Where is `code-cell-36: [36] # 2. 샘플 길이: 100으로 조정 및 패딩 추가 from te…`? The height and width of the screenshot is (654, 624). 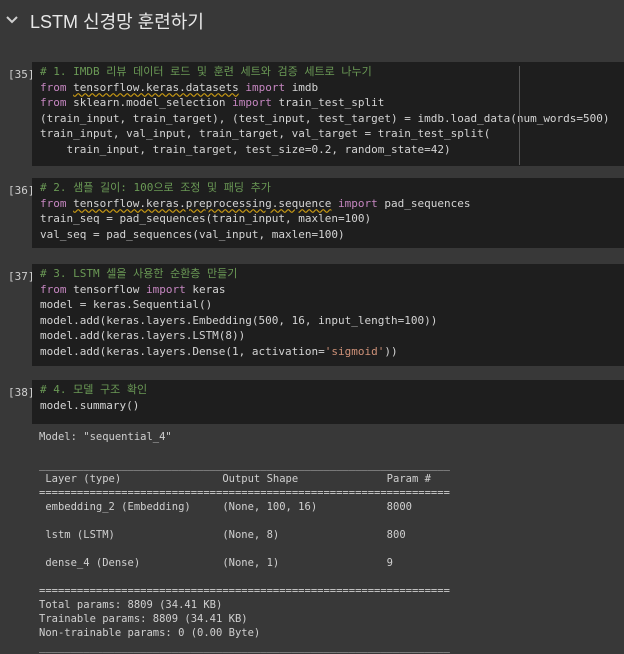
code-cell-36: [36] # 2. 샘플 길이: 100으로 조정 및 패딩 추가 from te… is located at coordinates (312, 213).